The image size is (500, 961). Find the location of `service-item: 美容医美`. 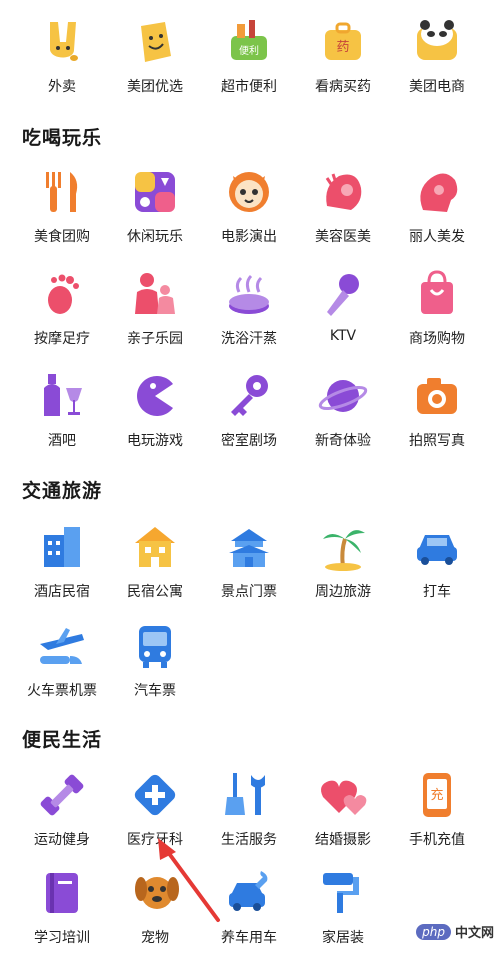

service-item: 美容医美 is located at coordinates (343, 212).